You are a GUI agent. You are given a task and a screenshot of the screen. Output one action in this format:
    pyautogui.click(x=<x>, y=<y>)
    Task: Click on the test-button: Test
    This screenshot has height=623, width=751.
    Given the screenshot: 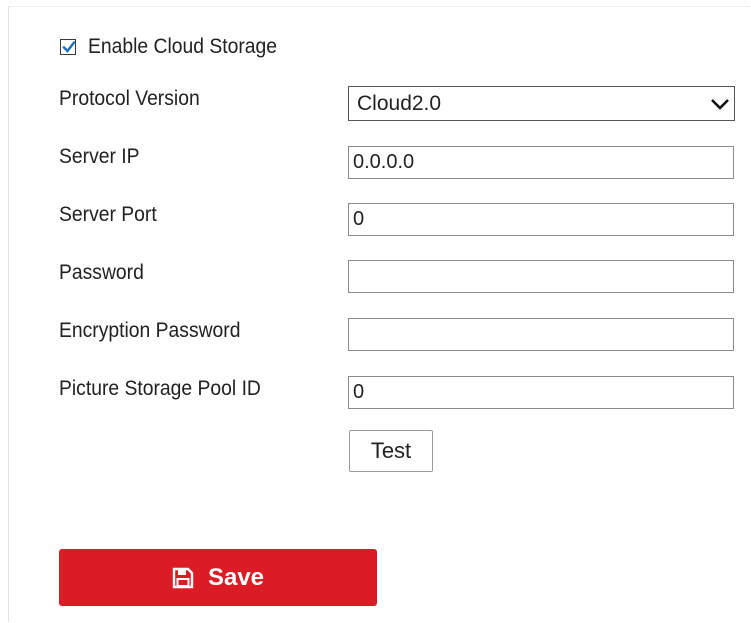 What is the action you would take?
    pyautogui.click(x=391, y=451)
    